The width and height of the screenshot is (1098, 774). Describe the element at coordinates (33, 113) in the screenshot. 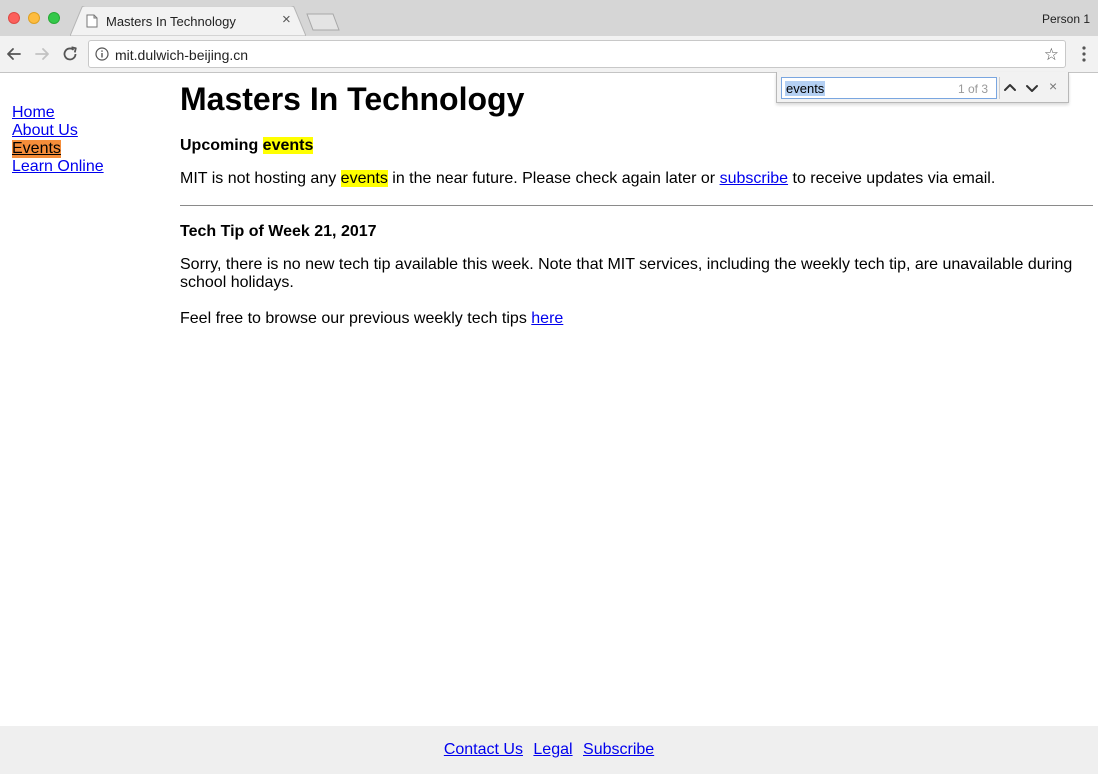

I see `nav-link-home: Home` at that location.